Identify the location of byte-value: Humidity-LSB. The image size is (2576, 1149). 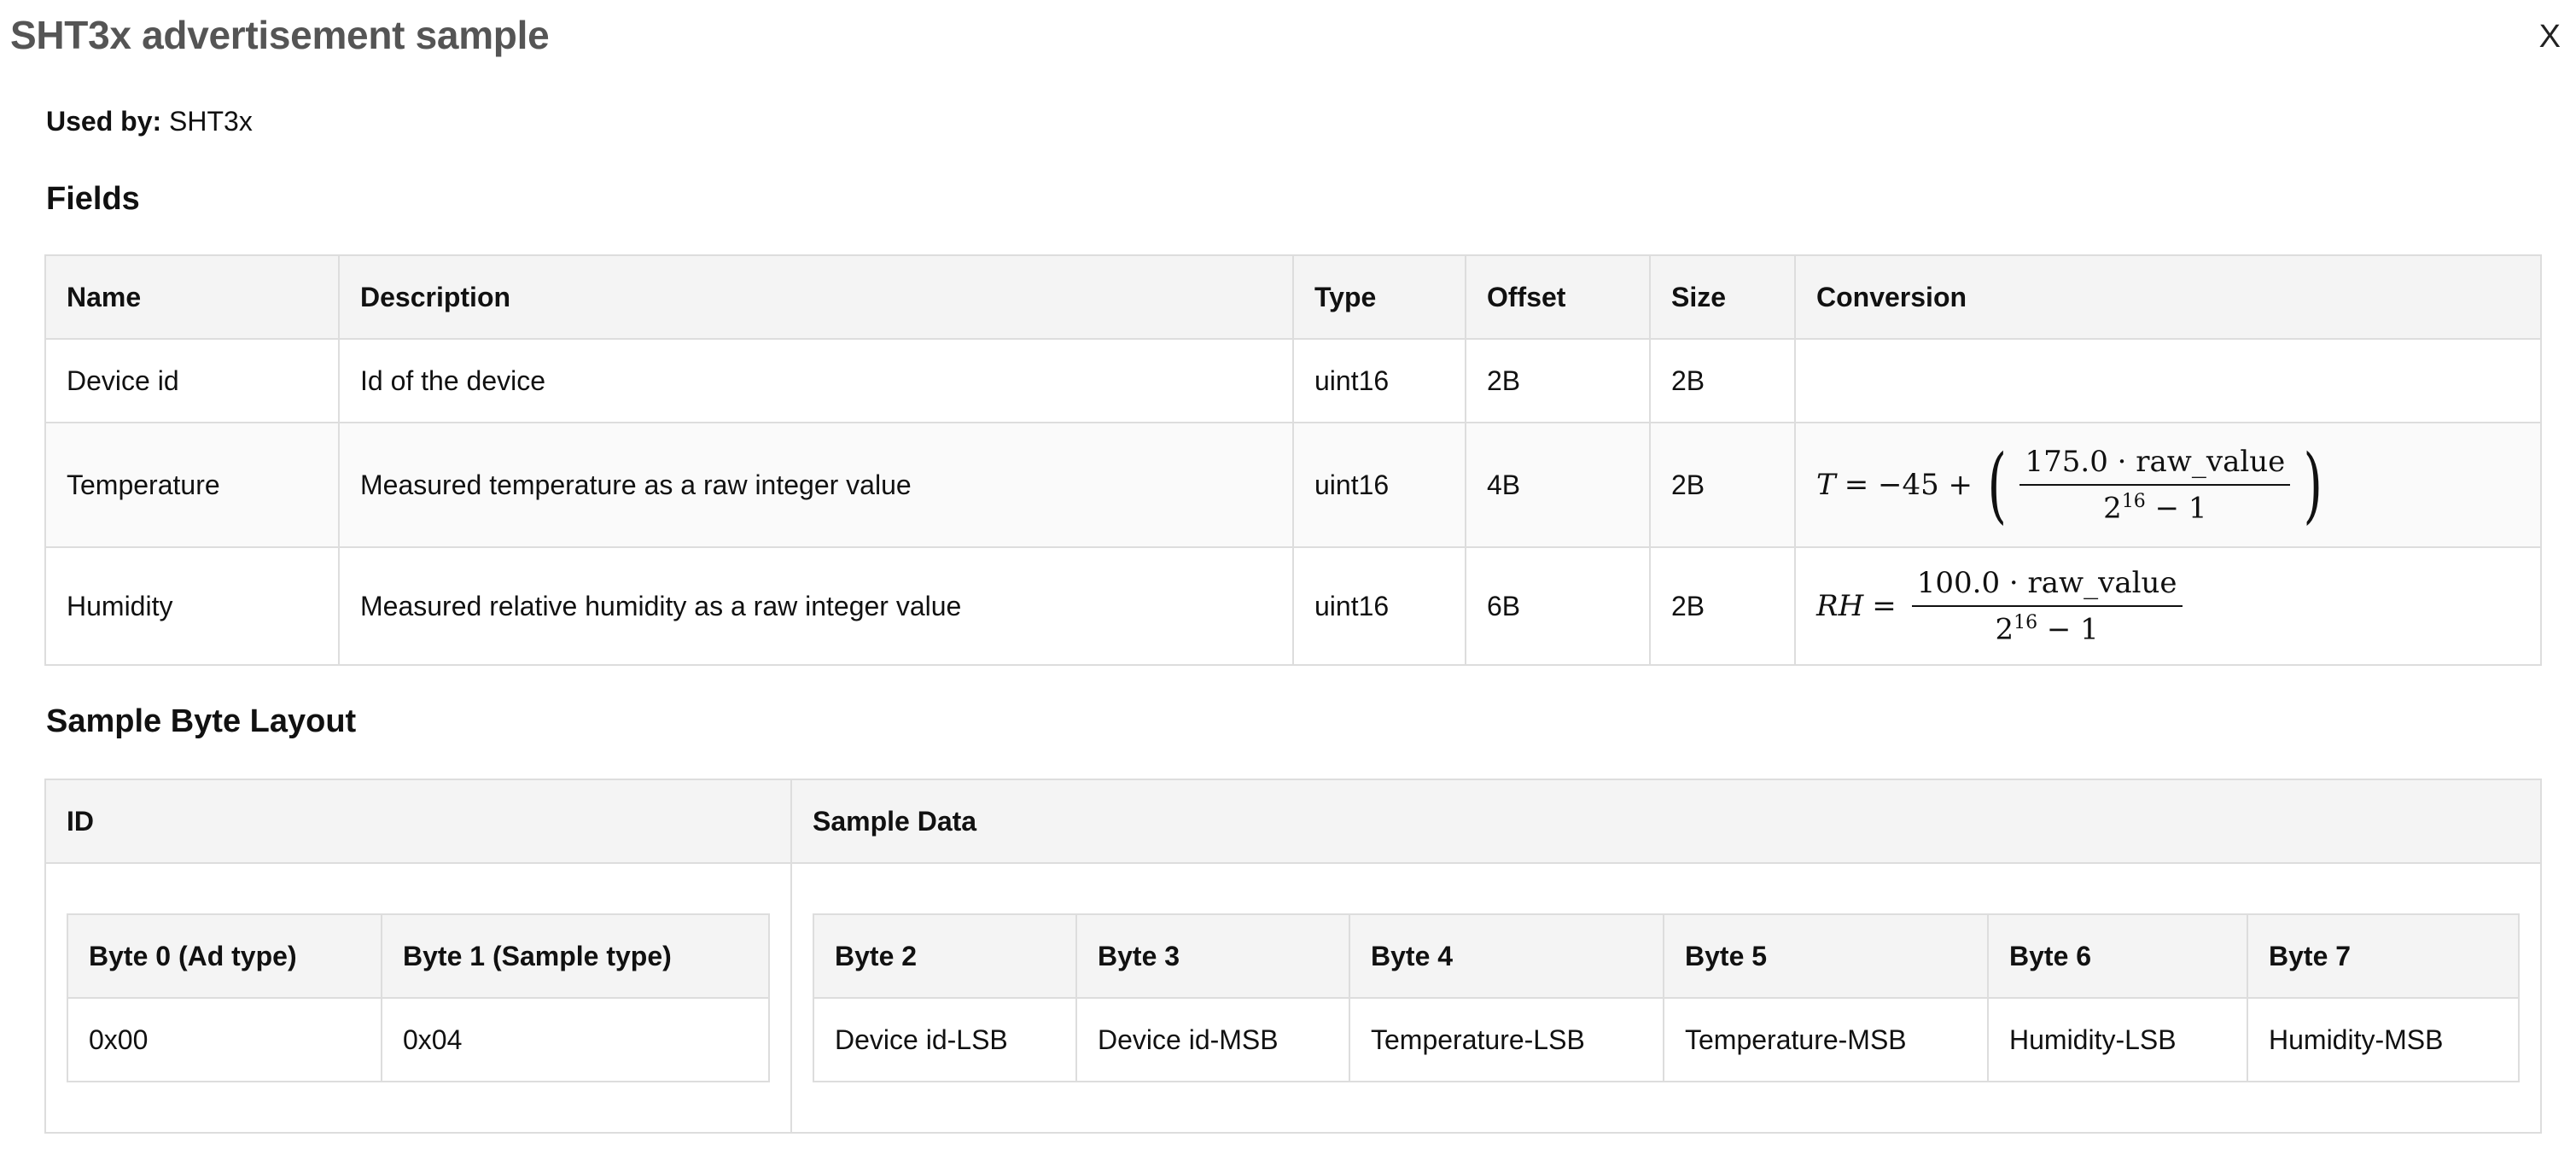
(2117, 1039).